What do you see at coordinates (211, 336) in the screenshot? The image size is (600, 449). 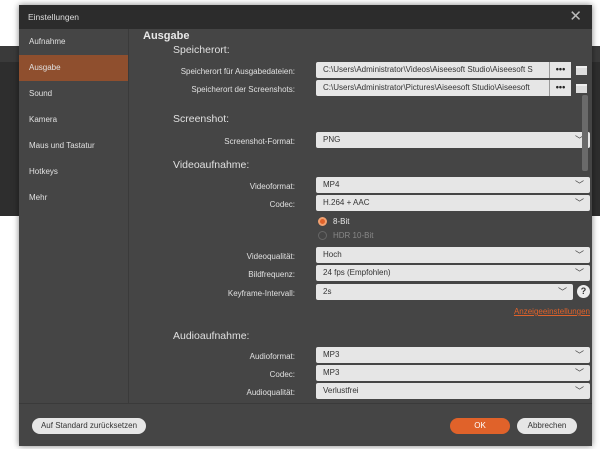 I see `audio-heading: Audioaufnahme:` at bounding box center [211, 336].